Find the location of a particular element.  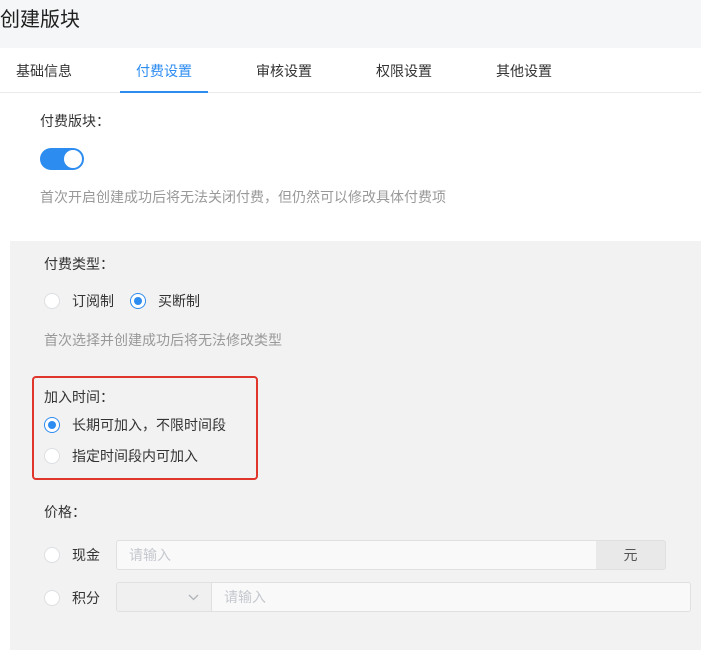

price-option-cash: 现金 is located at coordinates (75, 555).